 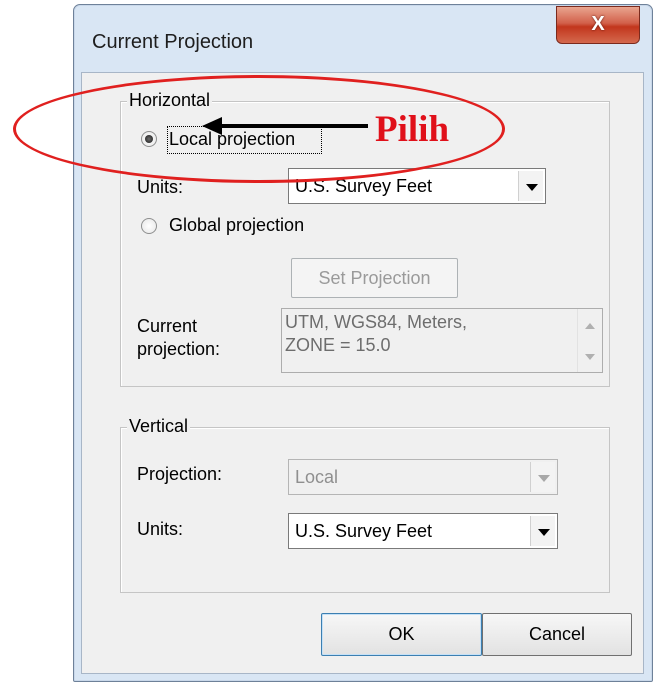 I want to click on set-projection-button: Set Projection, so click(x=374, y=278).